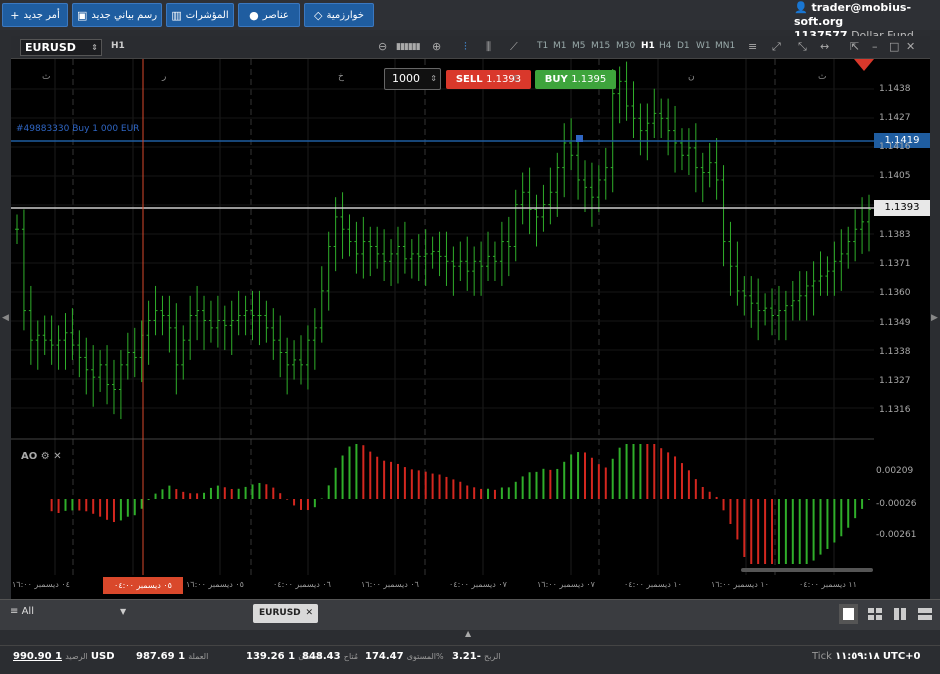 Image resolution: width=940 pixels, height=674 pixels. Describe the element at coordinates (412, 79) in the screenshot. I see `quantity-input: 1000 ⇕` at that location.